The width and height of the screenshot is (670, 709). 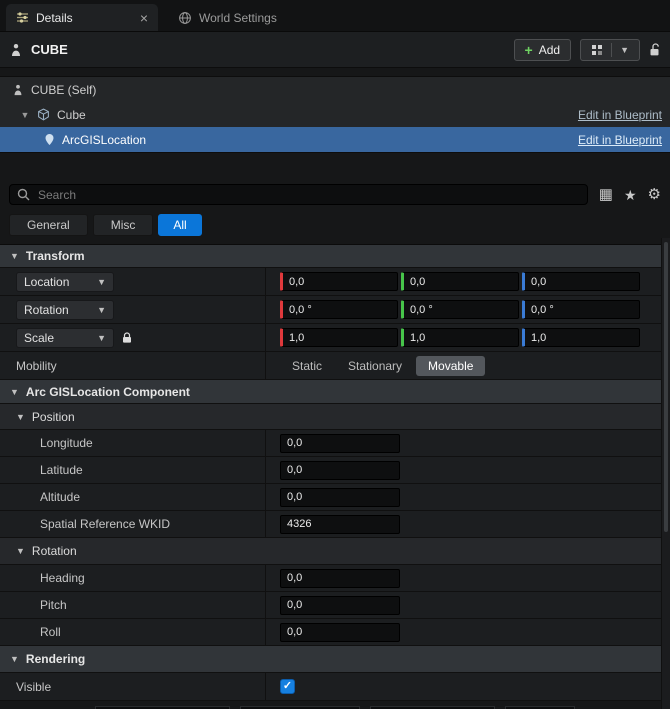 I want to click on tab-world-settings-label: World Settings, so click(x=238, y=17).